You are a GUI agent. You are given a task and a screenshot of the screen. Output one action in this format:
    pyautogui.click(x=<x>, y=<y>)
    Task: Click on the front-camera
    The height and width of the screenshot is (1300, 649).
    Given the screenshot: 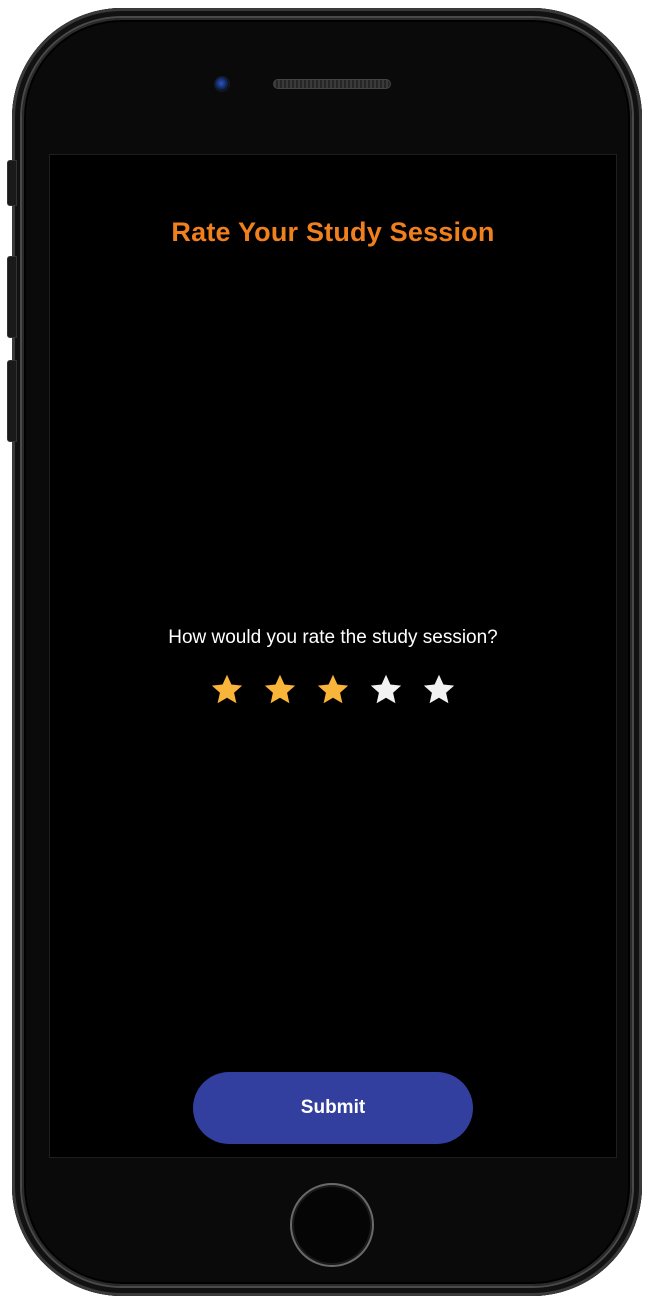 What is the action you would take?
    pyautogui.click(x=222, y=84)
    